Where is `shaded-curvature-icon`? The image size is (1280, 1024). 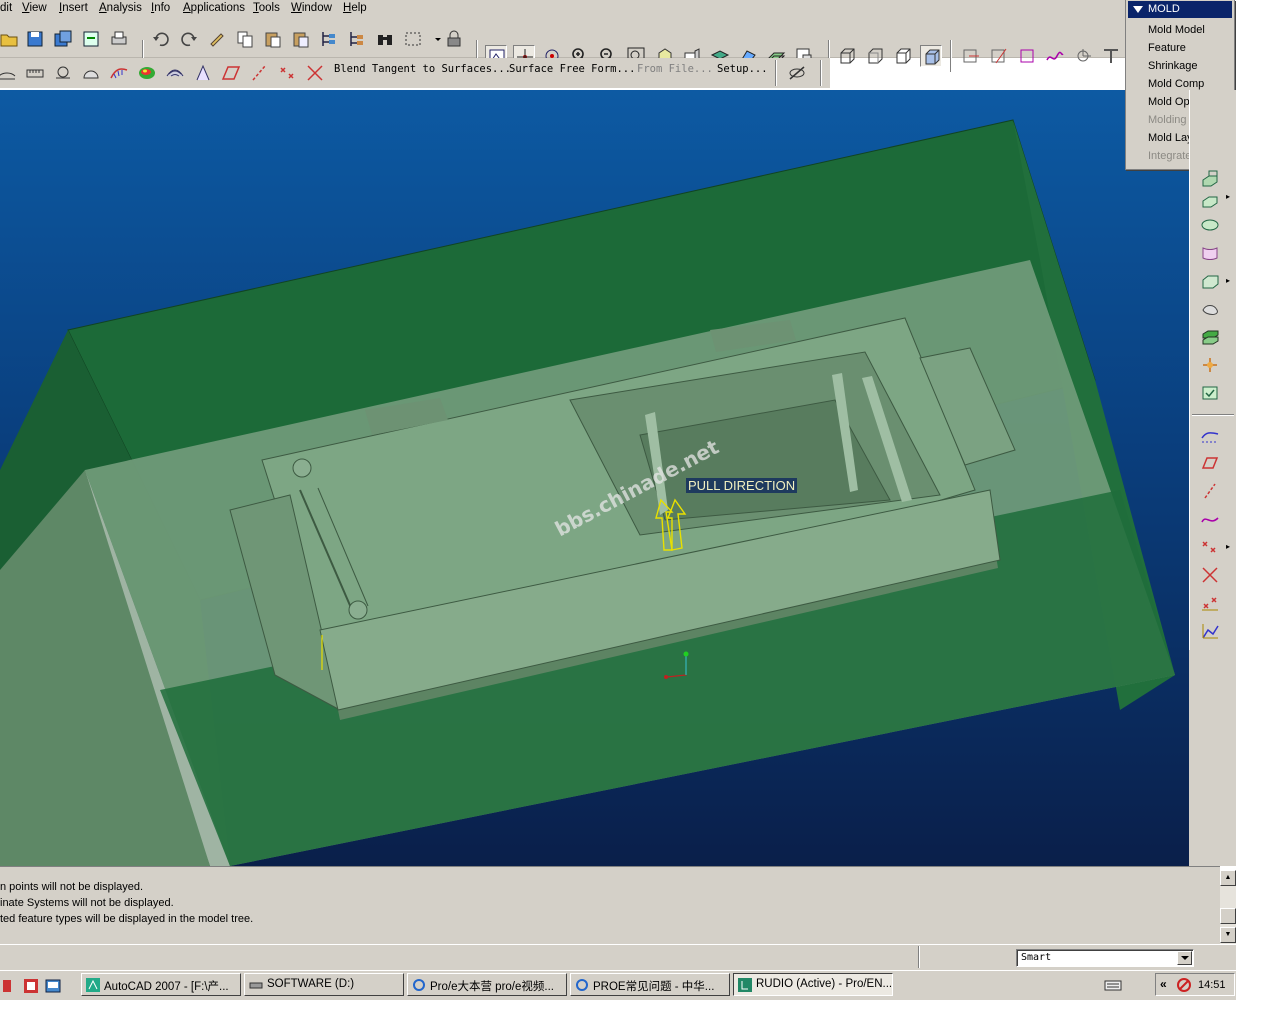 shaded-curvature-icon is located at coordinates (147, 73).